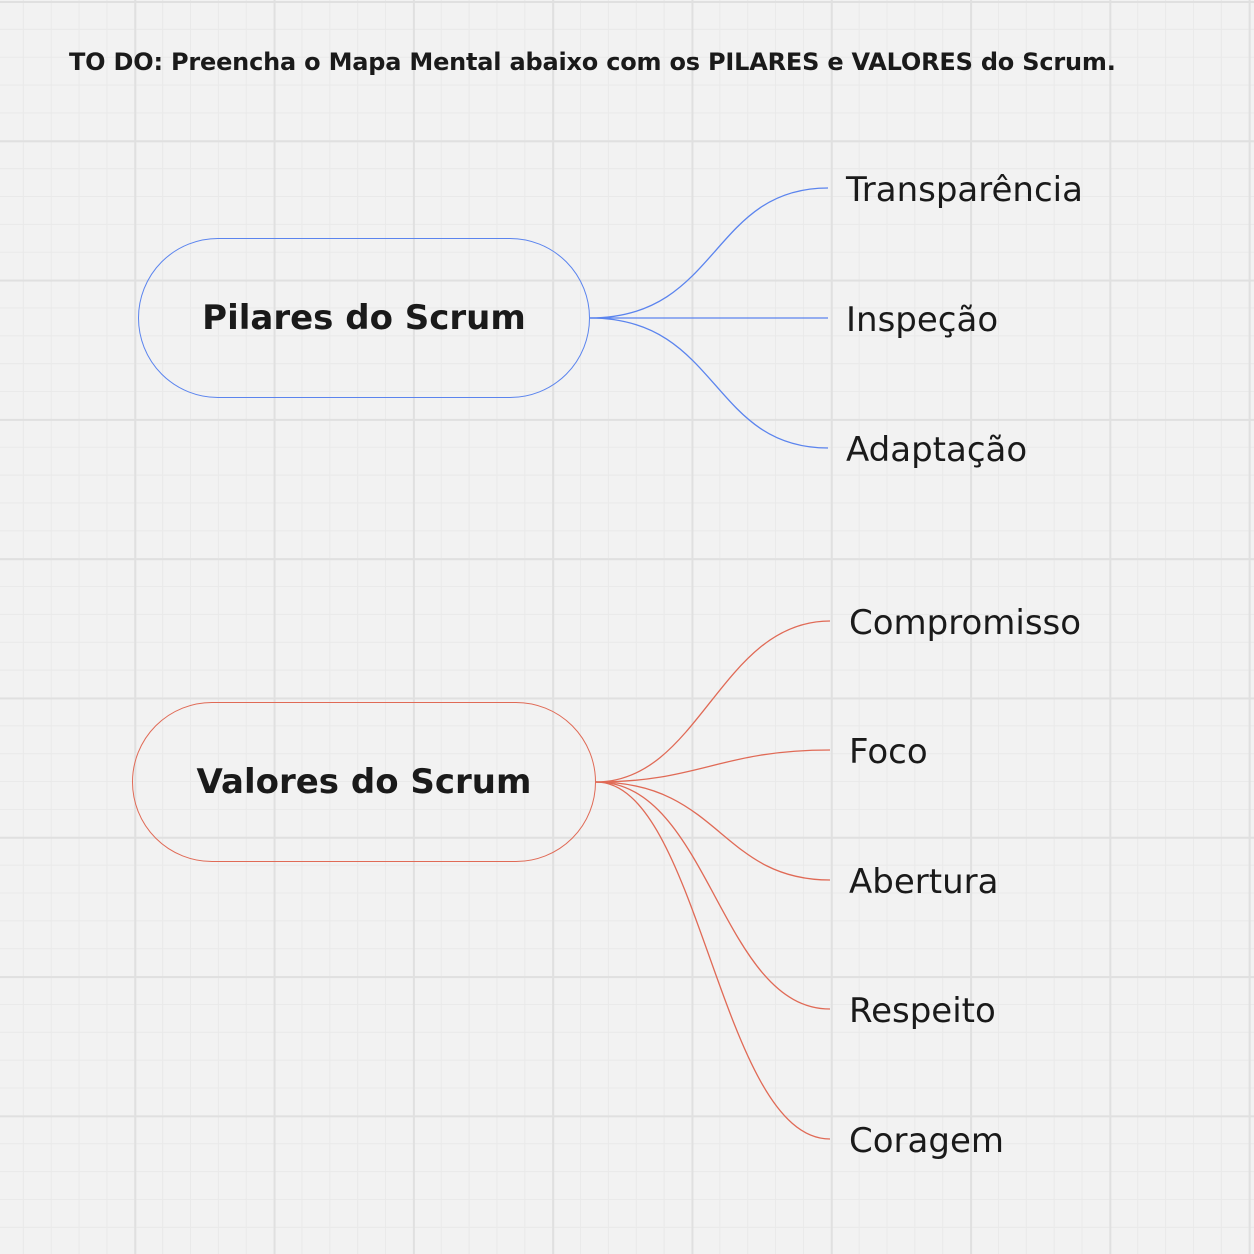 This screenshot has height=1254, width=1254. Describe the element at coordinates (713, 895) in the screenshot. I see `connector-respeito` at that location.